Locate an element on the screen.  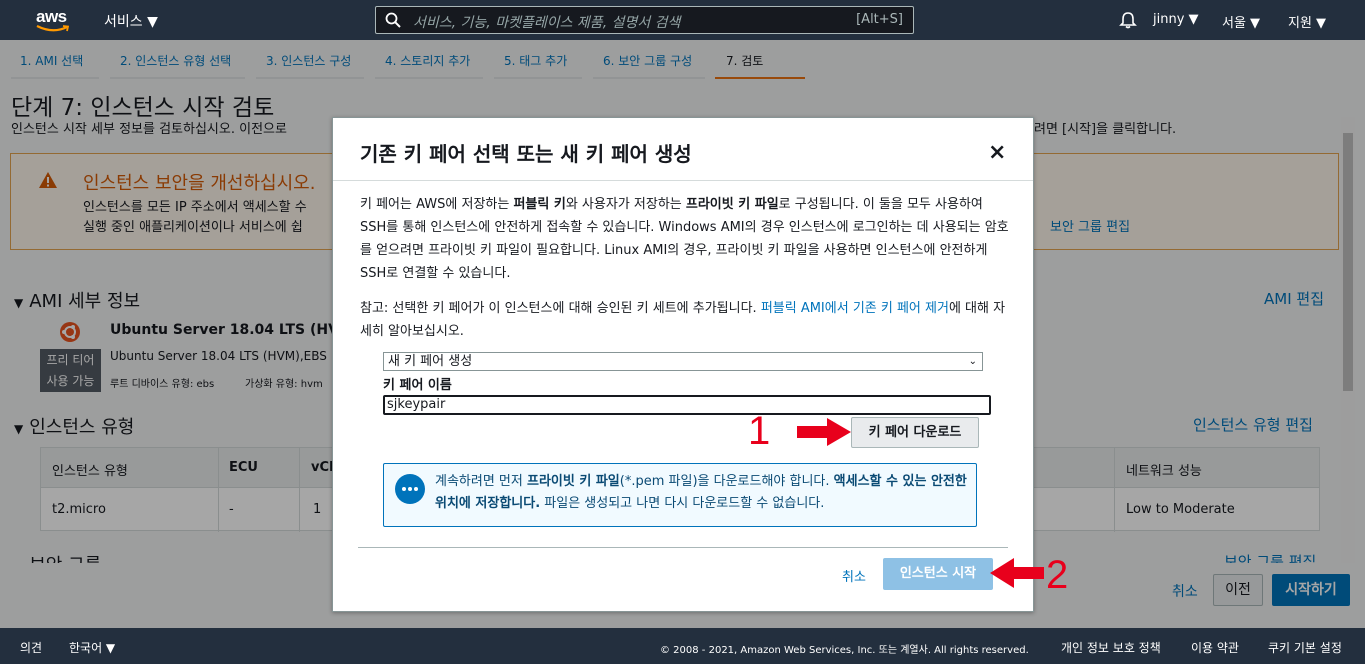
aws-logo: aws is located at coordinates (54, 20).